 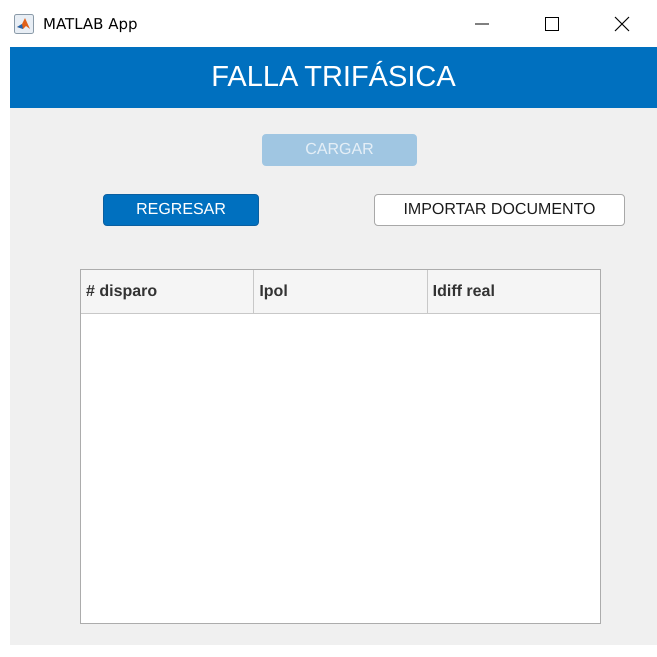 I want to click on column-header: Idiff real, so click(x=513, y=291).